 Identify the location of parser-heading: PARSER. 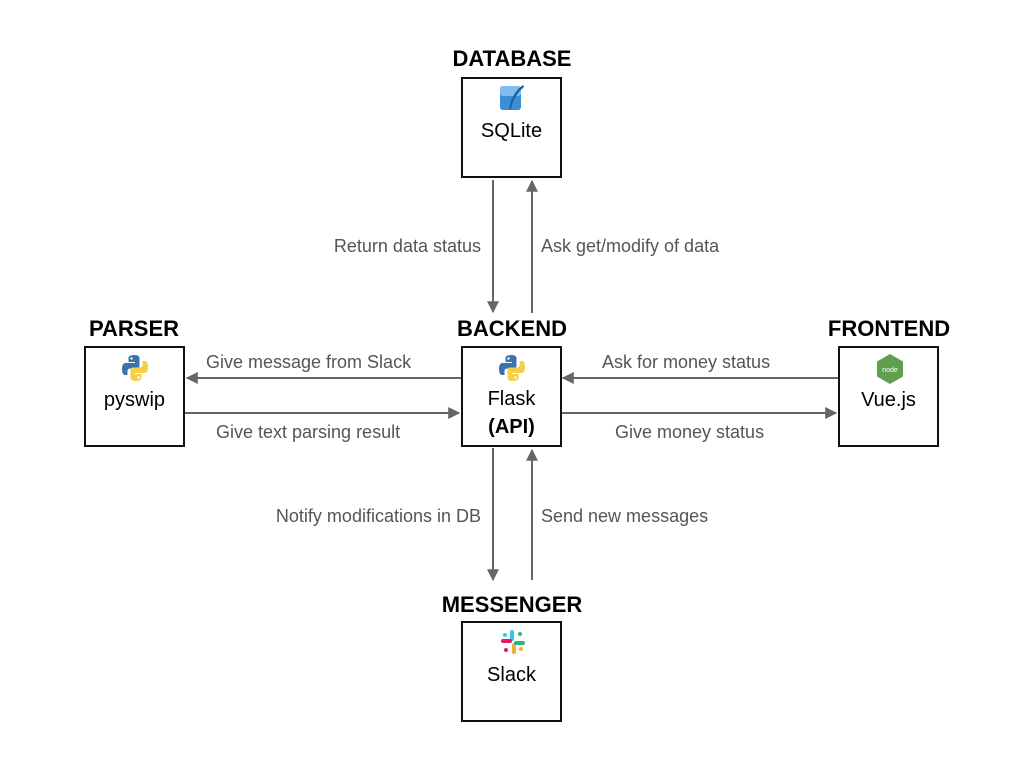
(134, 328).